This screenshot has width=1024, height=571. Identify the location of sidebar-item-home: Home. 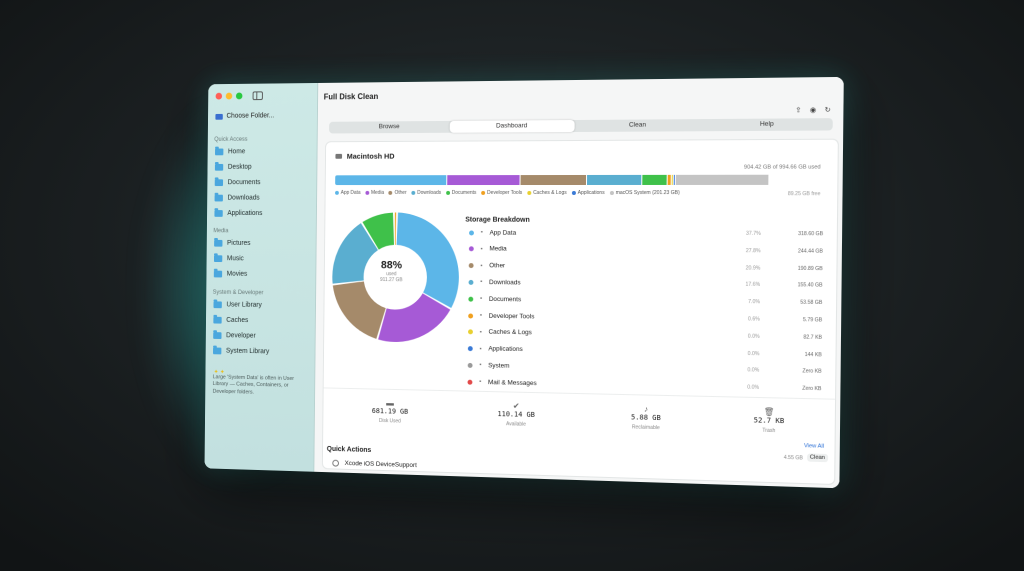
(230, 151).